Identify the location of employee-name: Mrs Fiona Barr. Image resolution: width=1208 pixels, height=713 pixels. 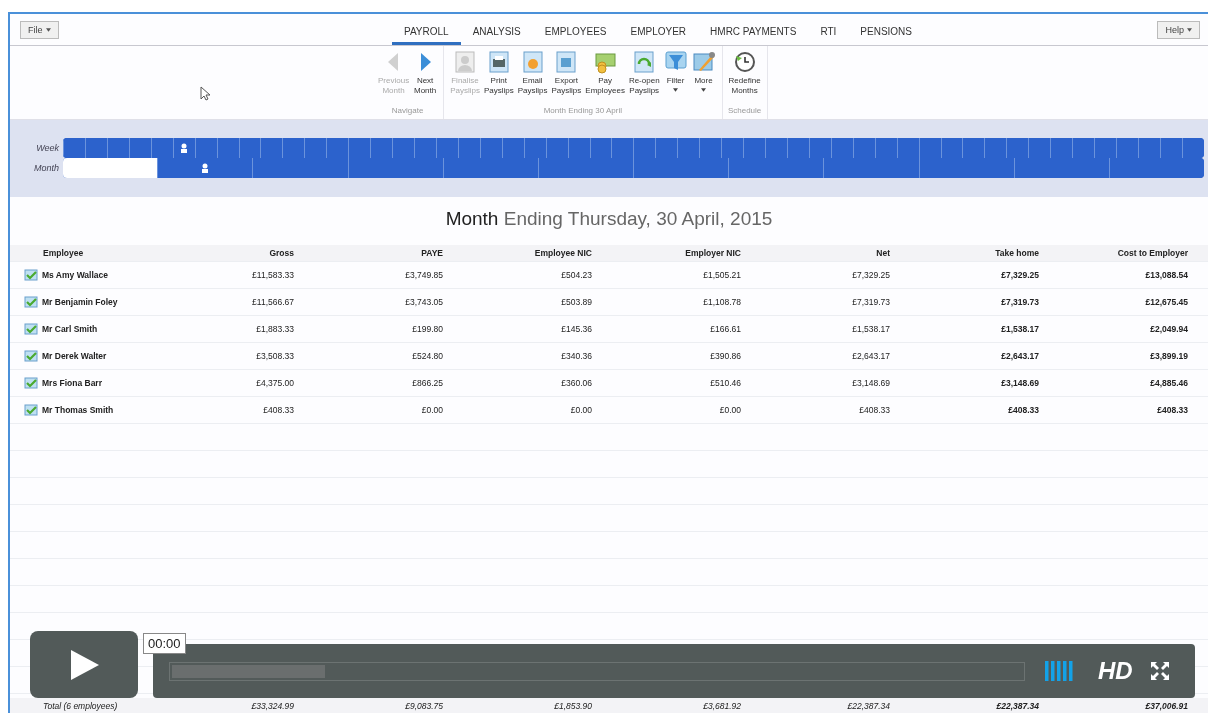
(72, 383).